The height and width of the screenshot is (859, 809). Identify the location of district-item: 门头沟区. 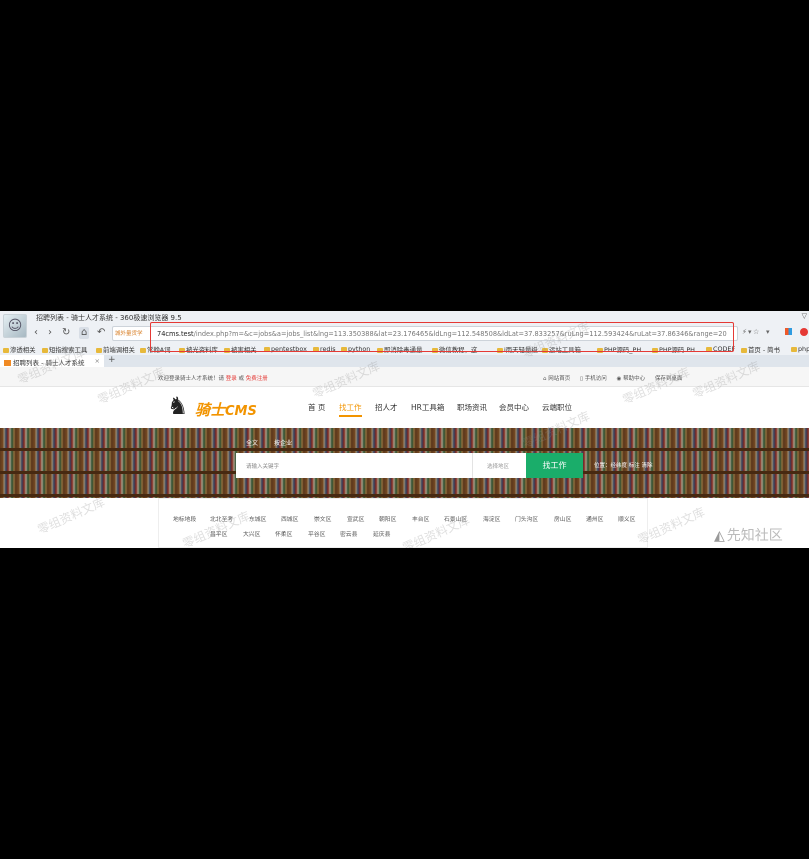
(526, 518).